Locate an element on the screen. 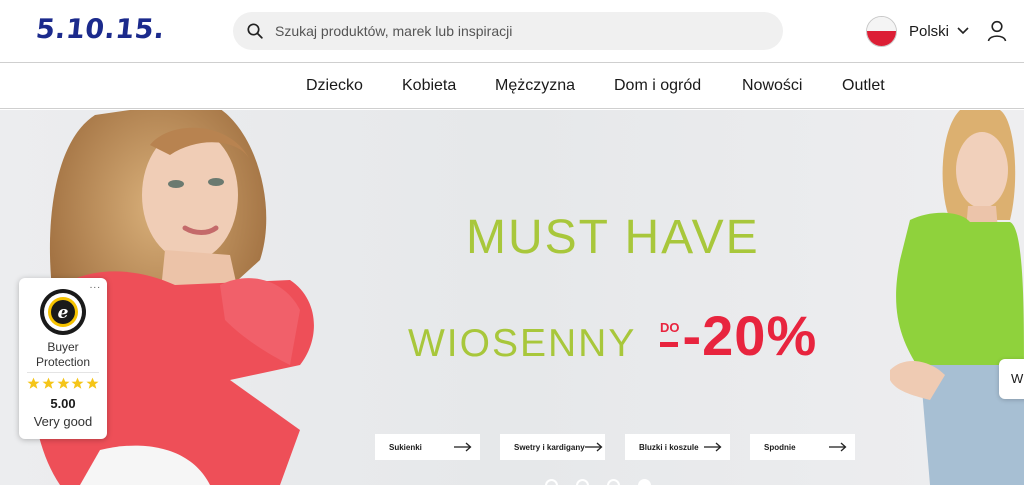 This screenshot has height=485, width=1024. language-selector: Polski is located at coordinates (917, 31).